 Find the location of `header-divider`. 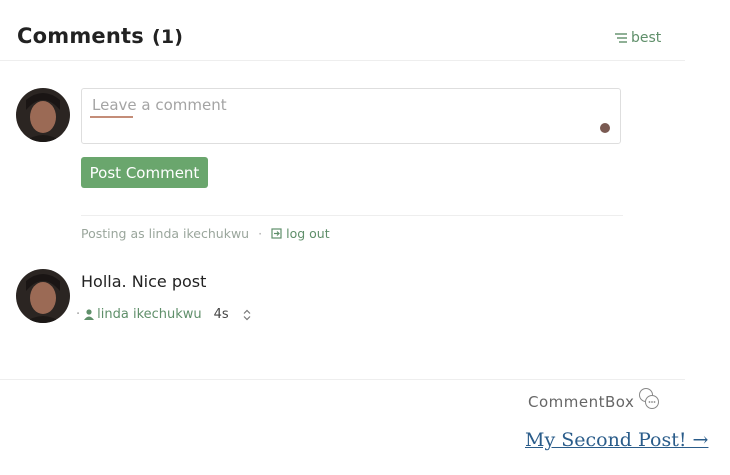

header-divider is located at coordinates (342, 60).